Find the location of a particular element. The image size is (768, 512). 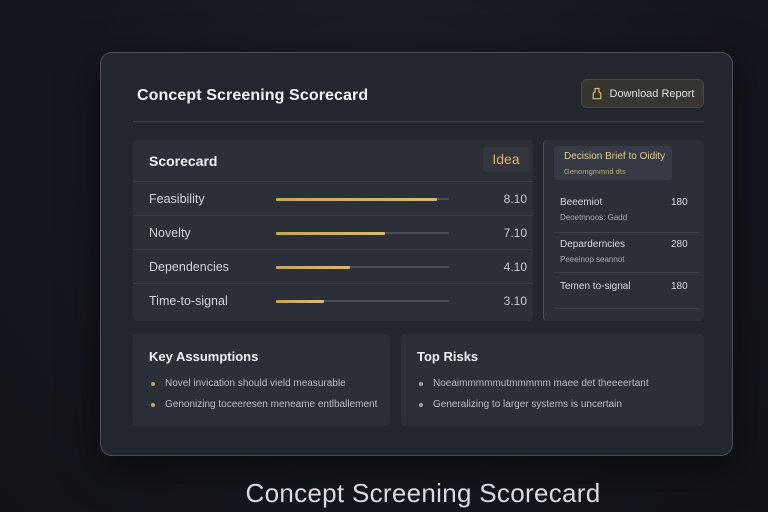

brief-item-desc: Deoetnnoos: Gadd is located at coordinates (594, 217).